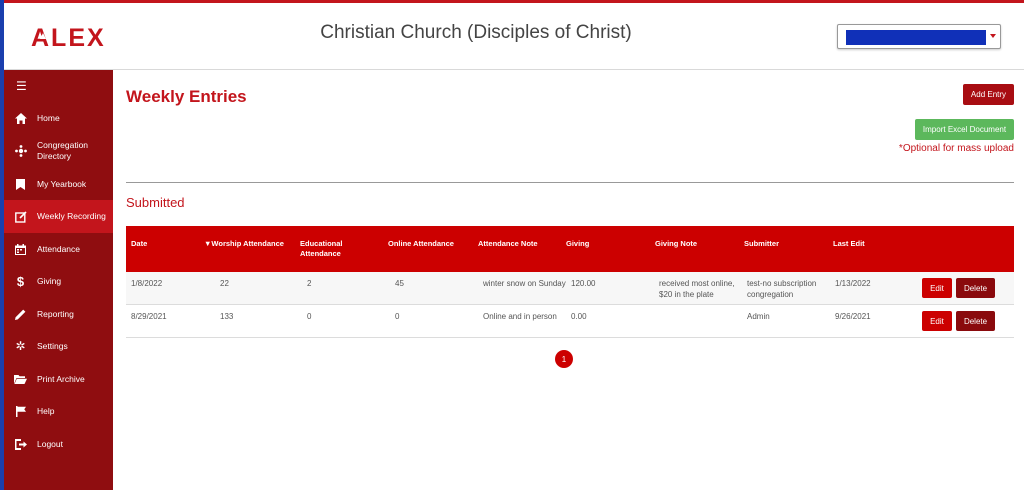 Image resolution: width=1024 pixels, height=490 pixels. What do you see at coordinates (849, 244) in the screenshot?
I see `column-header-last-edit: Last Edit` at bounding box center [849, 244].